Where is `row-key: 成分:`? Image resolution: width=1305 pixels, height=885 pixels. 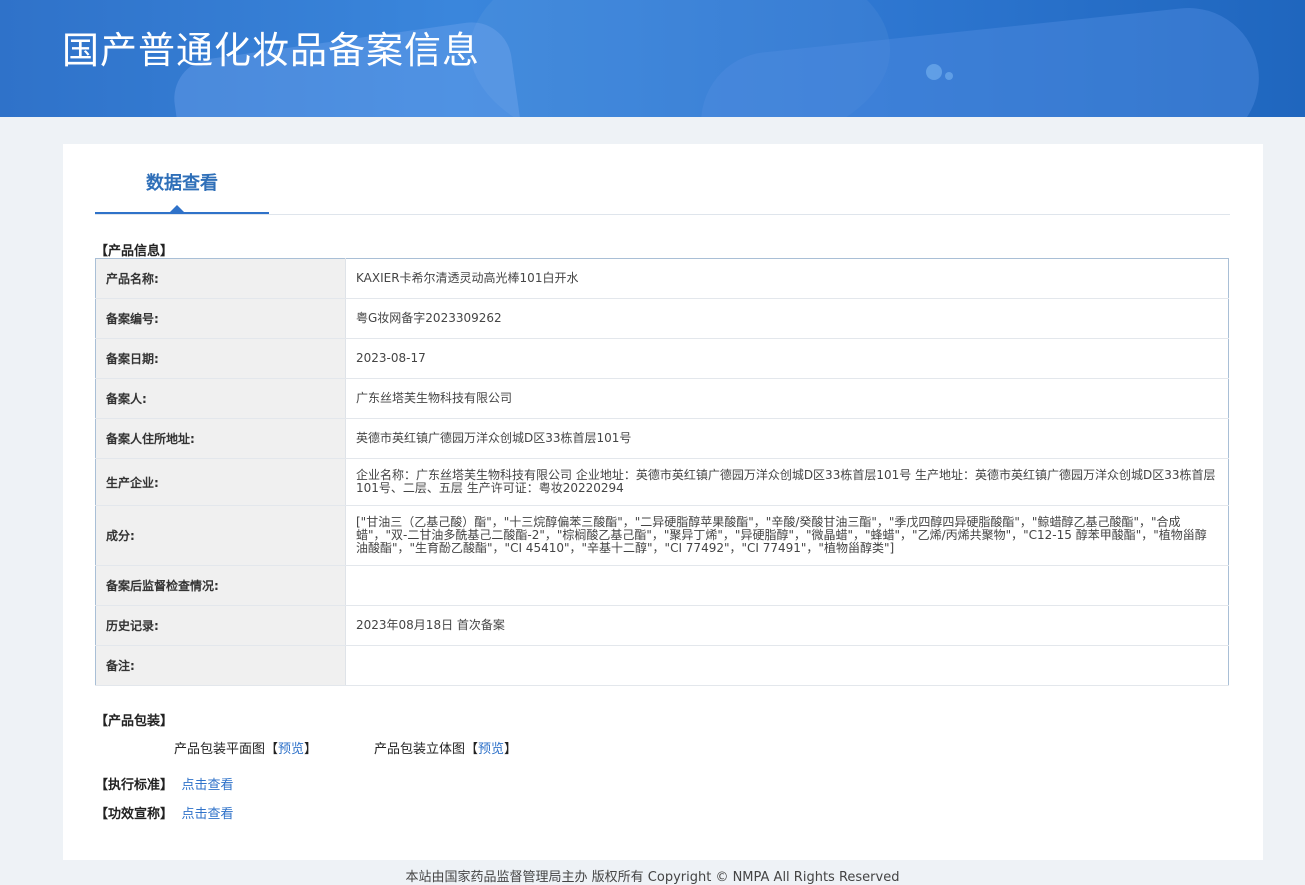 row-key: 成分: is located at coordinates (220, 535).